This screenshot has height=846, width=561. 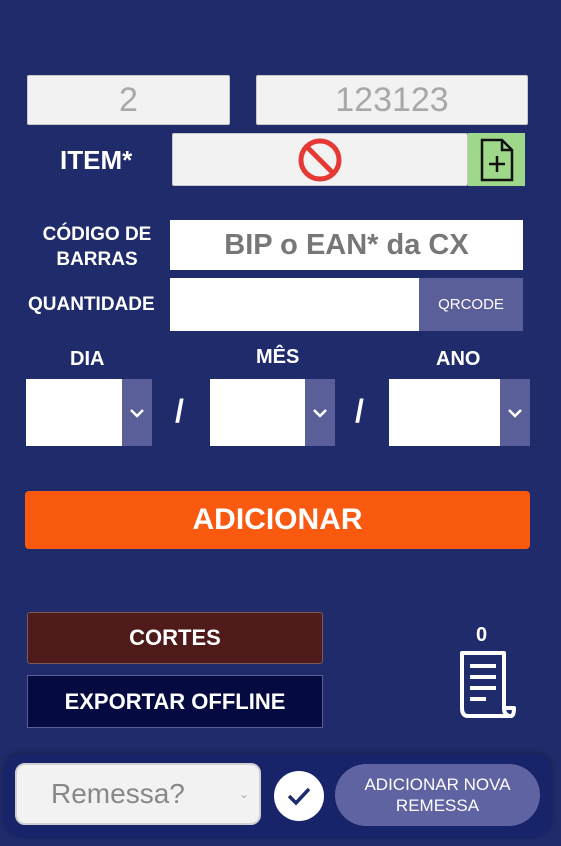 What do you see at coordinates (128, 100) in the screenshot?
I see `field-left: 2` at bounding box center [128, 100].